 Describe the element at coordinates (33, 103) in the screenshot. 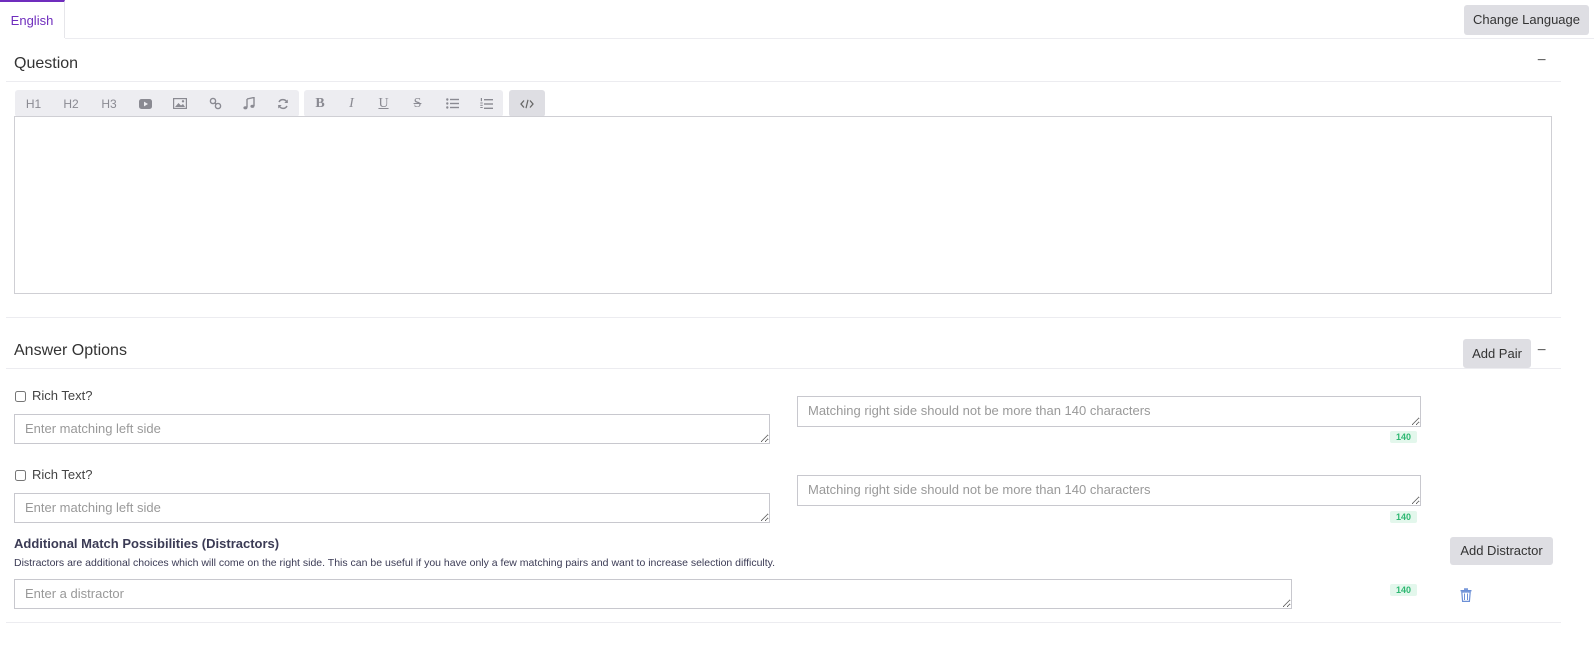

I see `h1-button: H1` at that location.